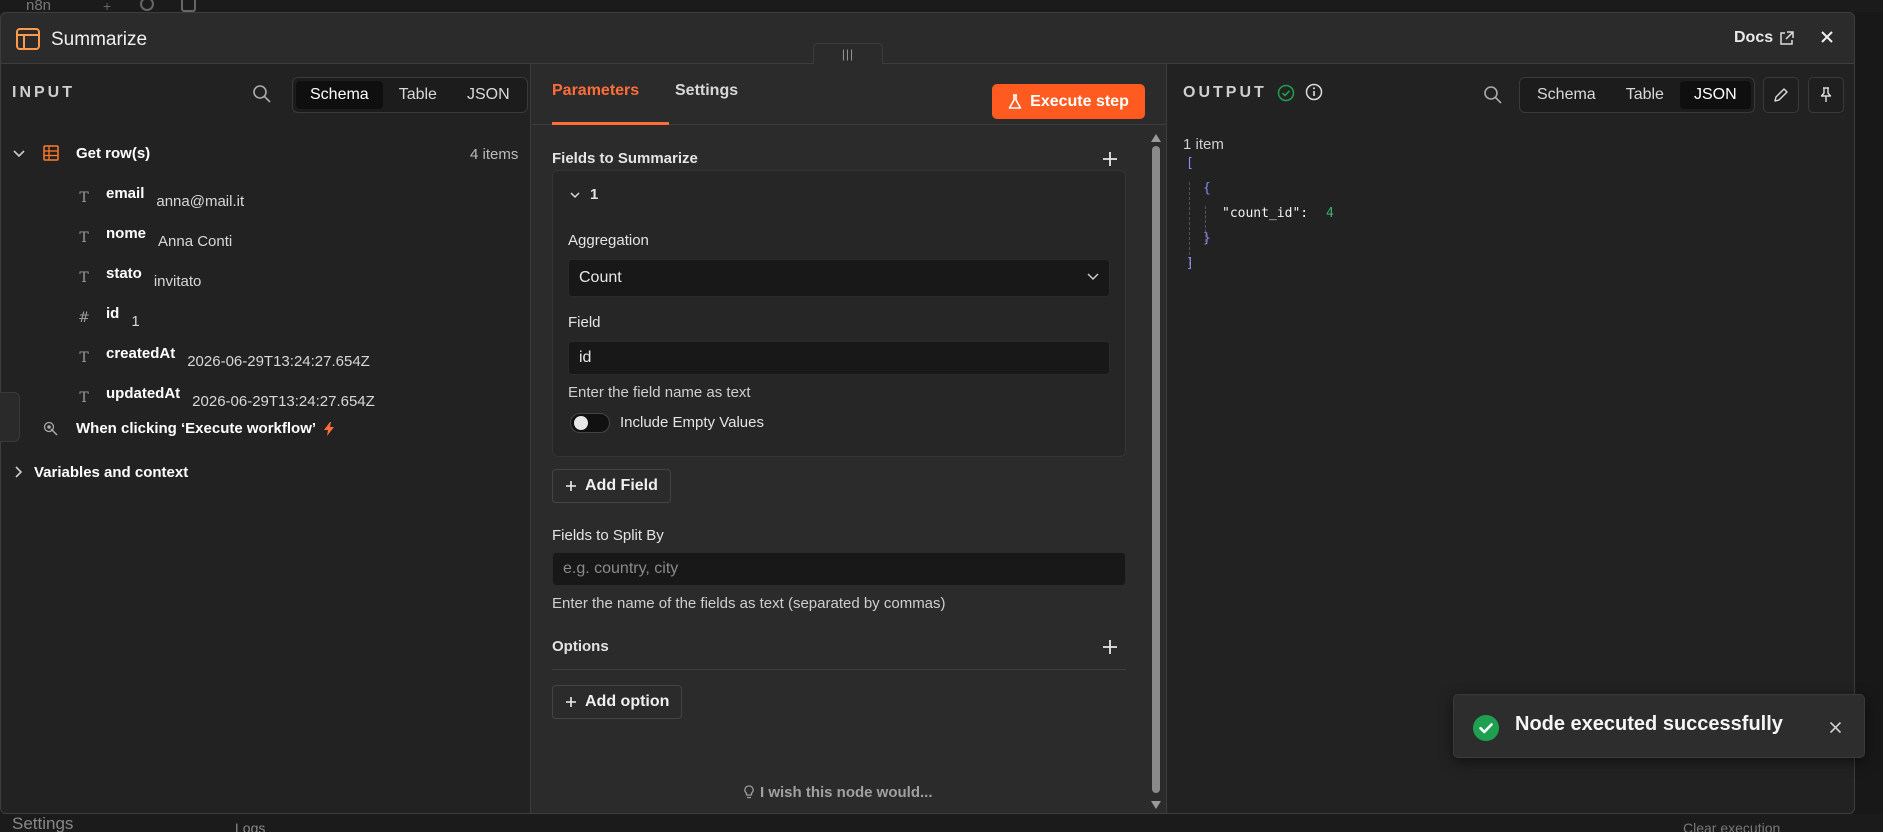 This screenshot has width=1883, height=832. Describe the element at coordinates (659, 392) in the screenshot. I see `field-hint: Enter the field name as text` at that location.